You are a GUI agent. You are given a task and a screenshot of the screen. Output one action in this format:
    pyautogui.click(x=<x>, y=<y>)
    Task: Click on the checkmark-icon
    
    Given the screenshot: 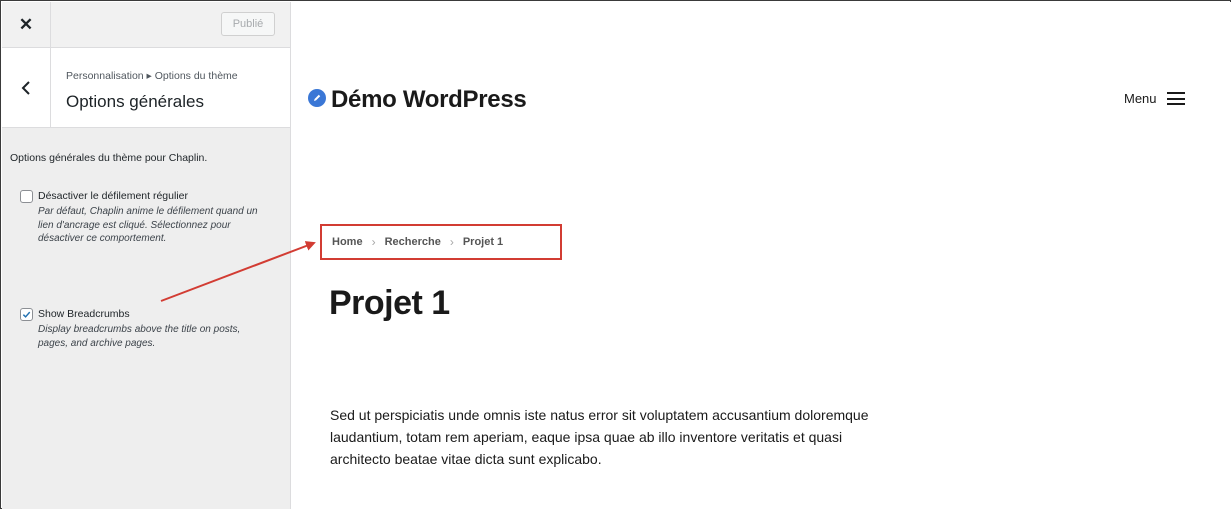 What is the action you would take?
    pyautogui.click(x=26, y=314)
    